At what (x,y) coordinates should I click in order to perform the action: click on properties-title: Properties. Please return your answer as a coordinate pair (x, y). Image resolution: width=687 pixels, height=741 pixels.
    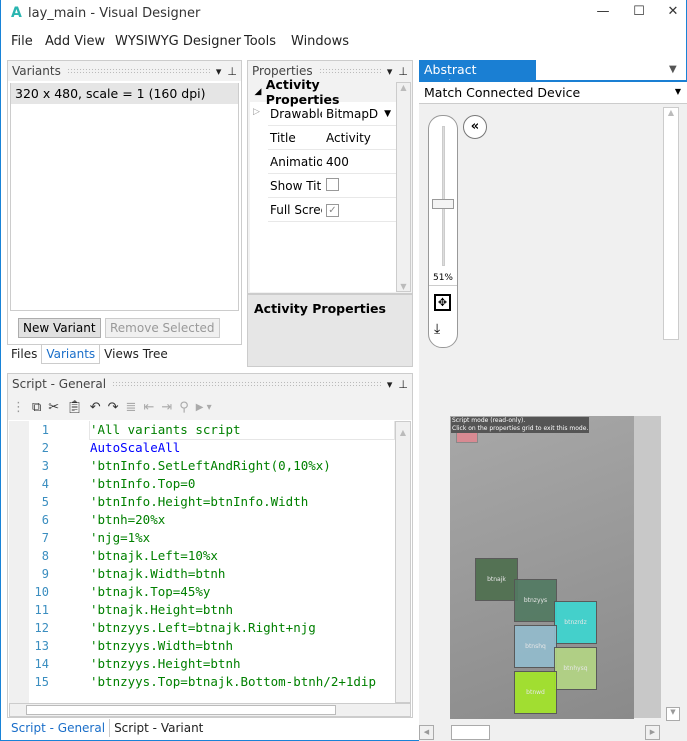
    Looking at the image, I should click on (282, 71).